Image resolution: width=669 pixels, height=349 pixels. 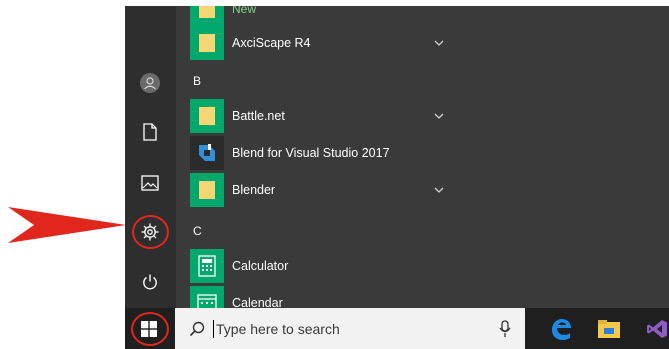 I want to click on blend-icon, so click(x=207, y=152).